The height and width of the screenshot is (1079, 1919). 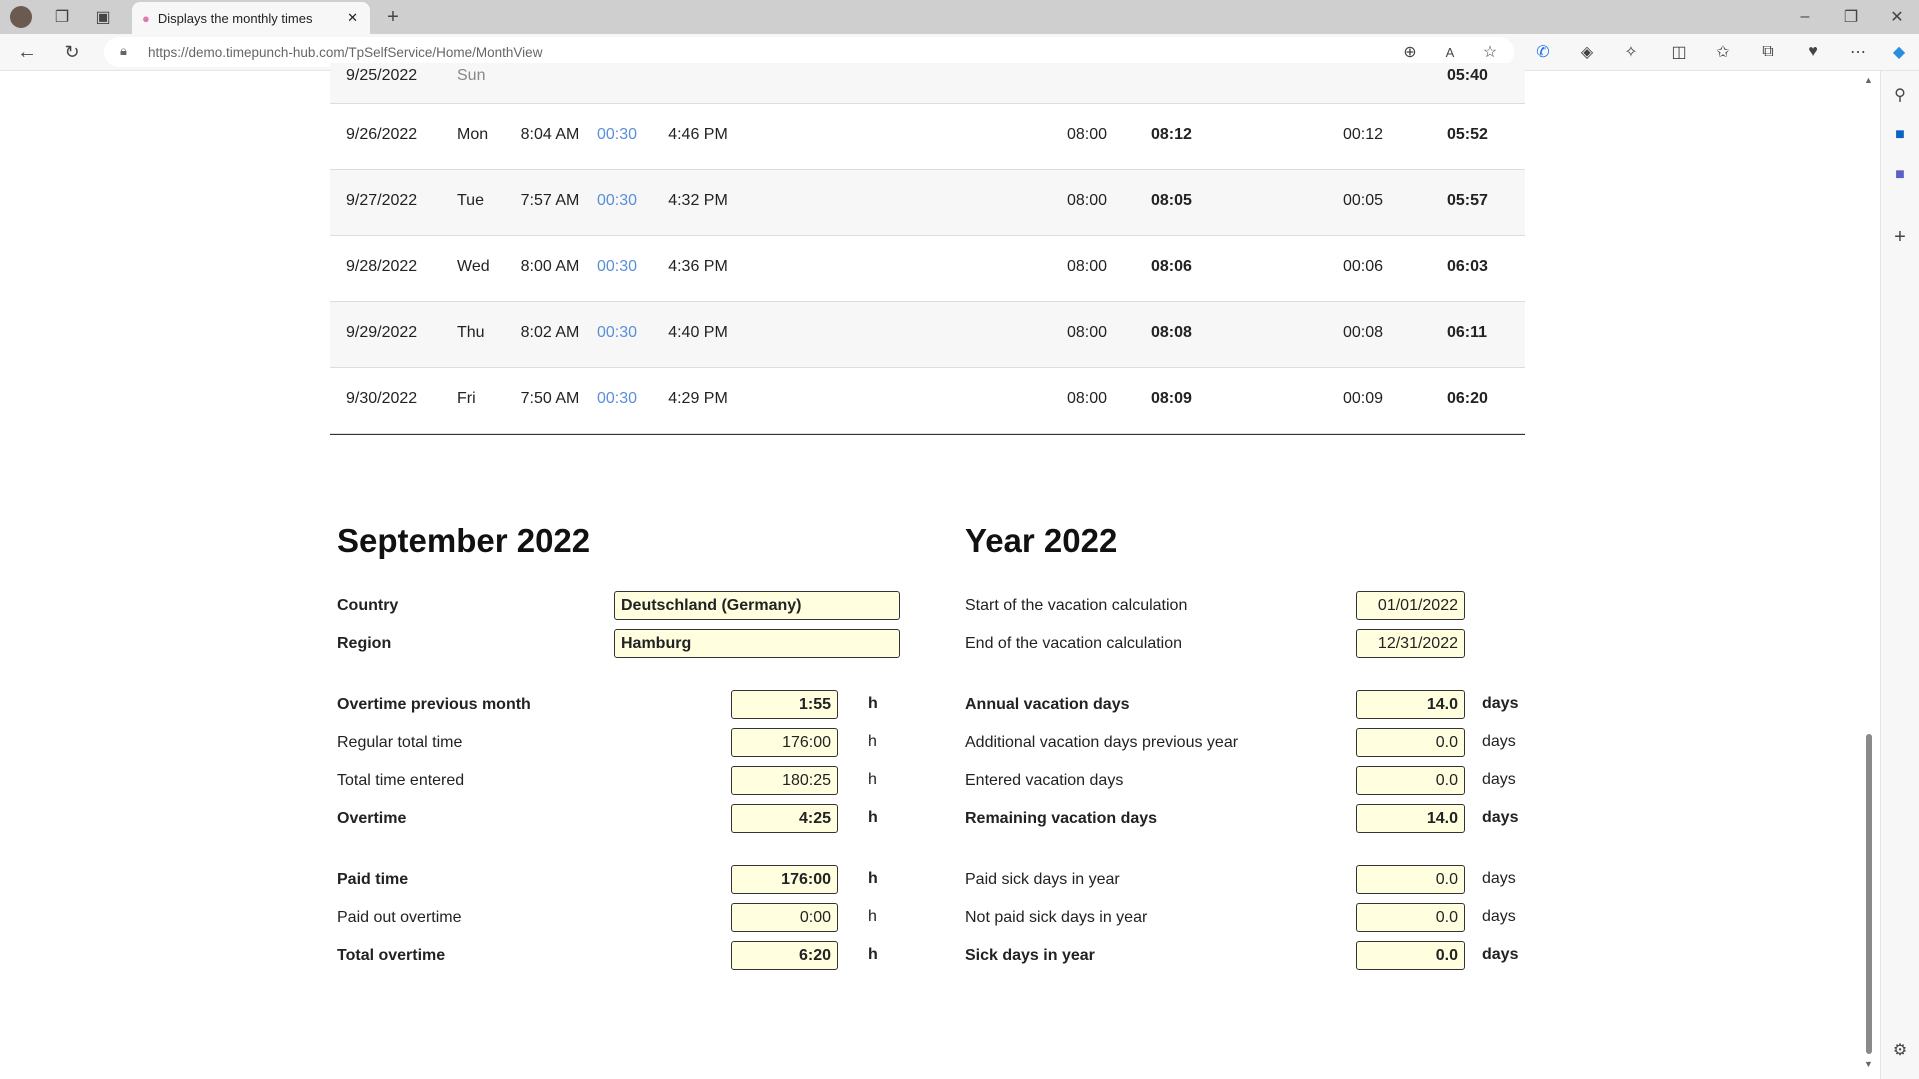 I want to click on cell-end: 4:29 PM, so click(x=698, y=398).